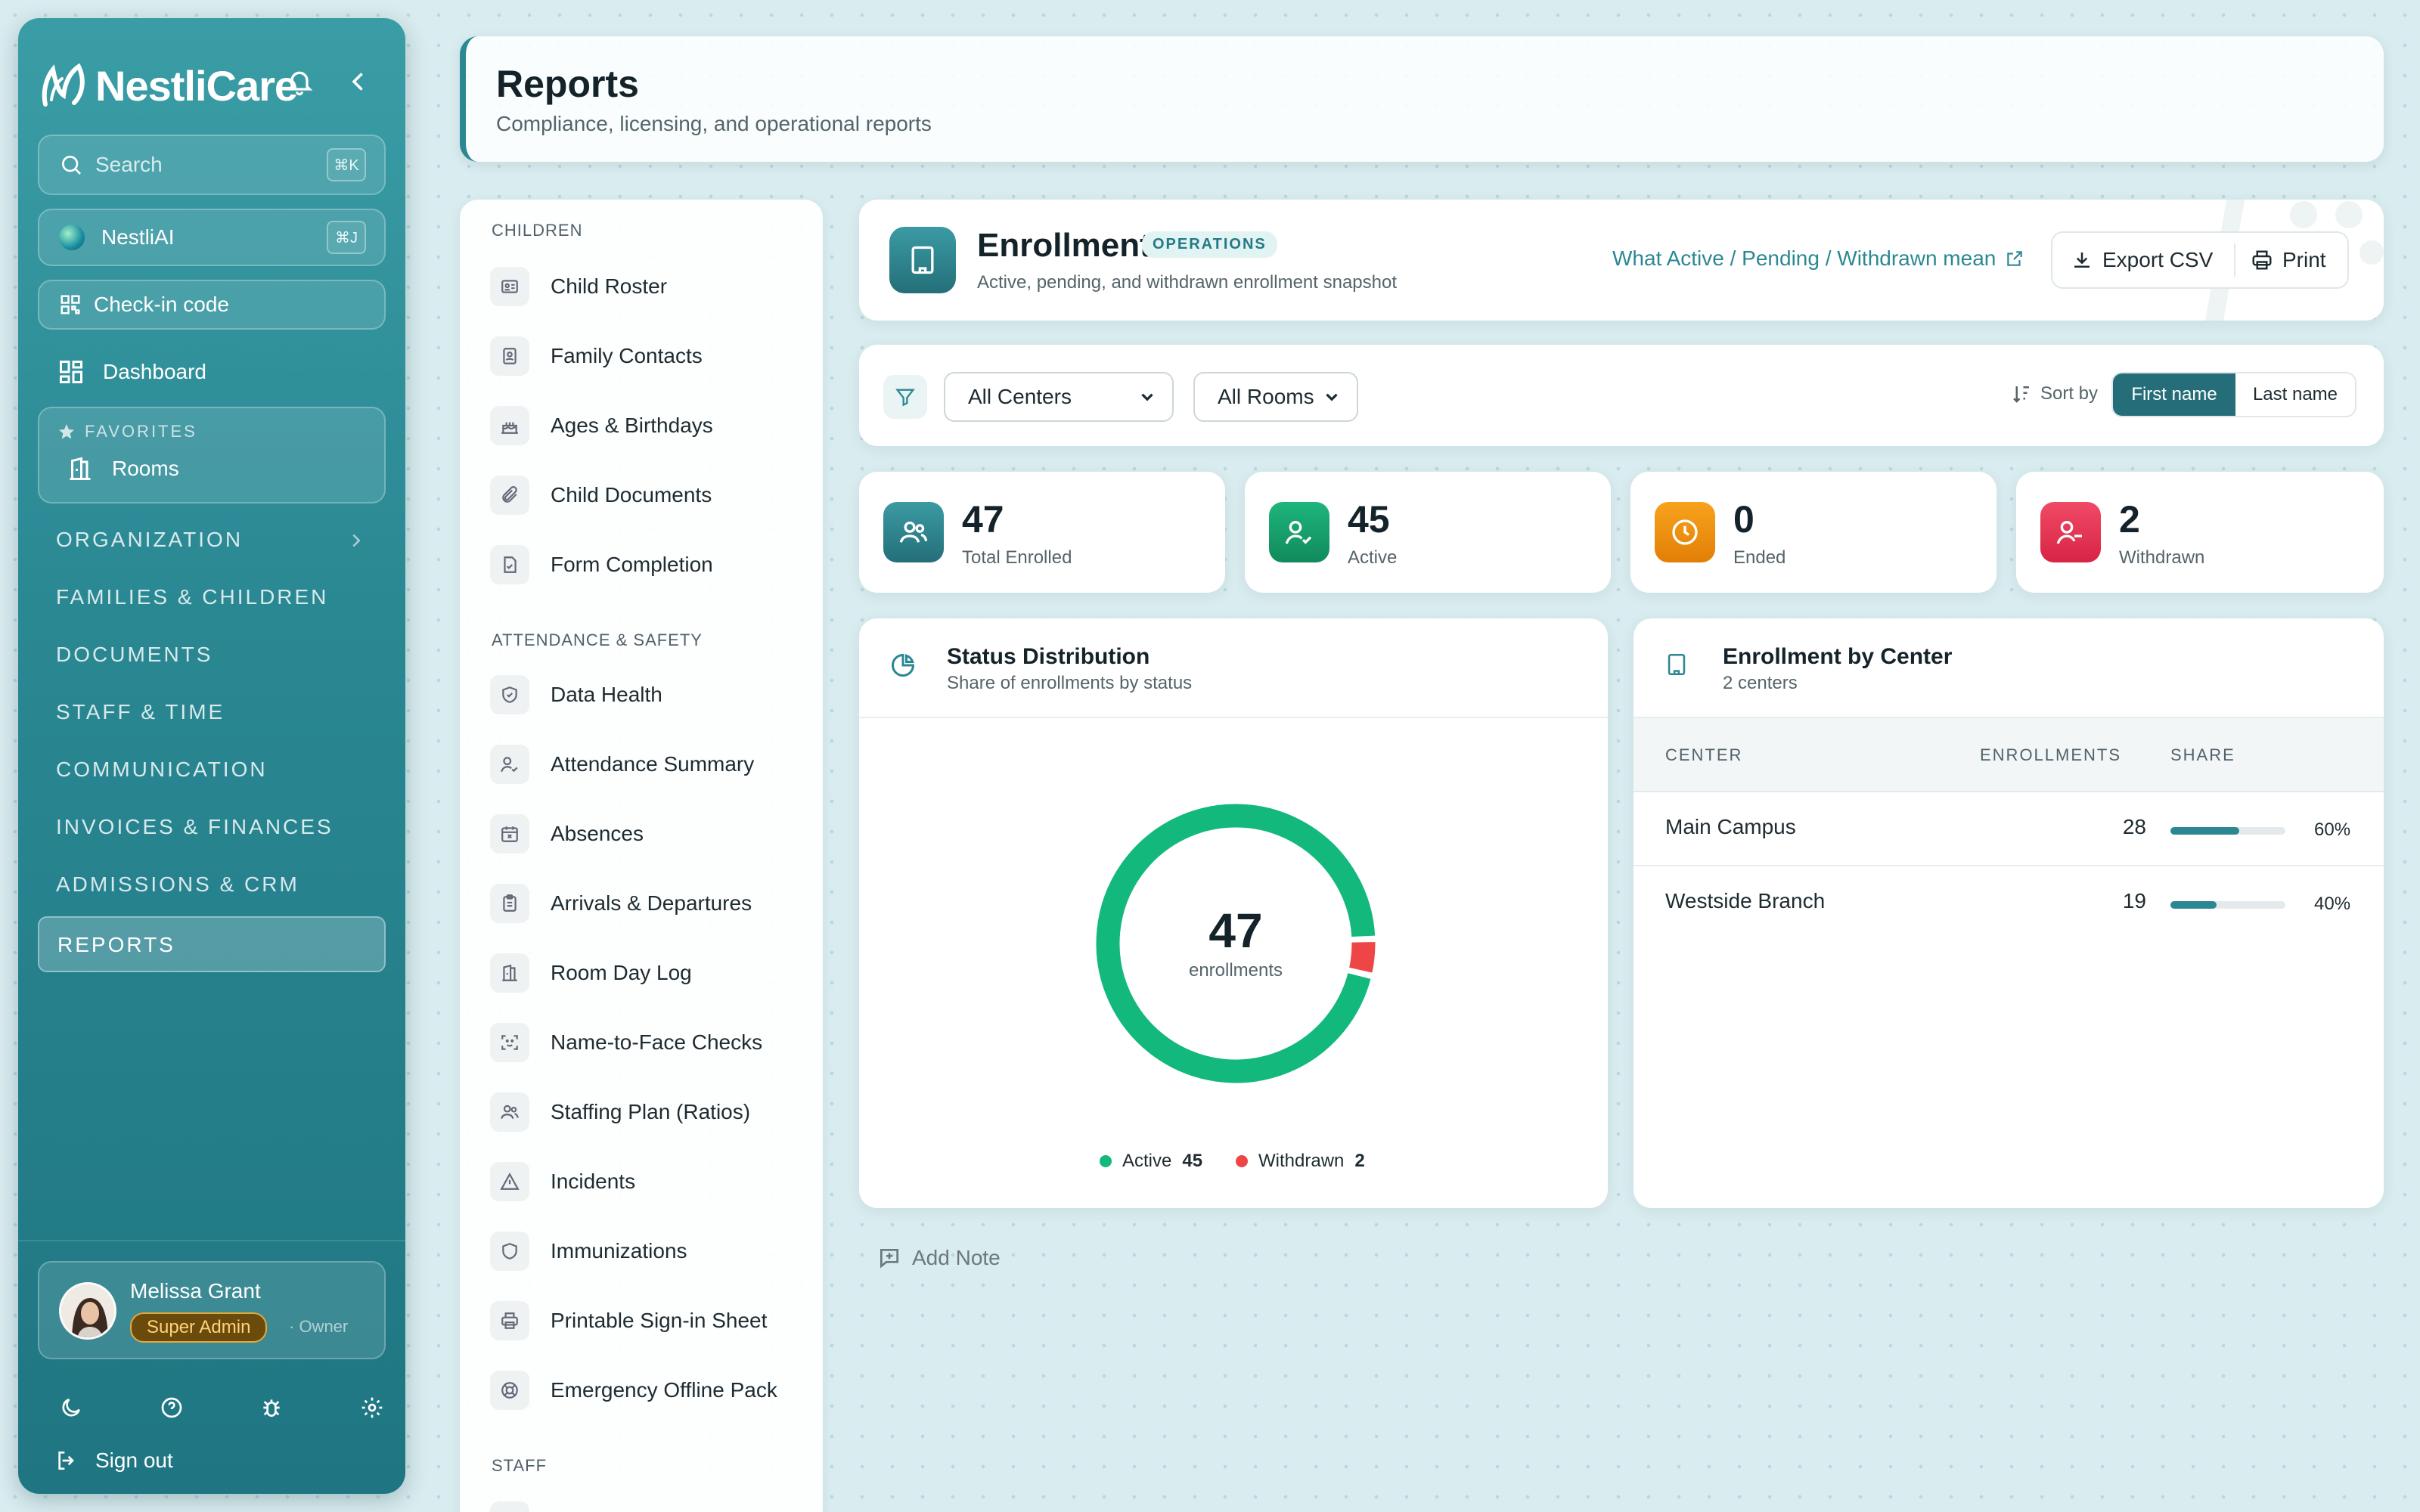  What do you see at coordinates (2200, 532) in the screenshot?
I see `stat-card-withdrawn: 2 Withdrawn` at bounding box center [2200, 532].